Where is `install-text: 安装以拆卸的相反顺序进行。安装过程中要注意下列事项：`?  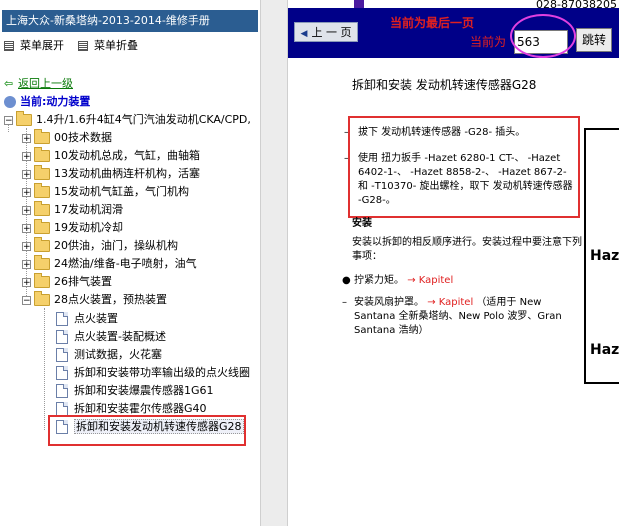
install-text: 安装以拆卸的相反顺序进行。安装过程中要注意下列事项： is located at coordinates (467, 249).